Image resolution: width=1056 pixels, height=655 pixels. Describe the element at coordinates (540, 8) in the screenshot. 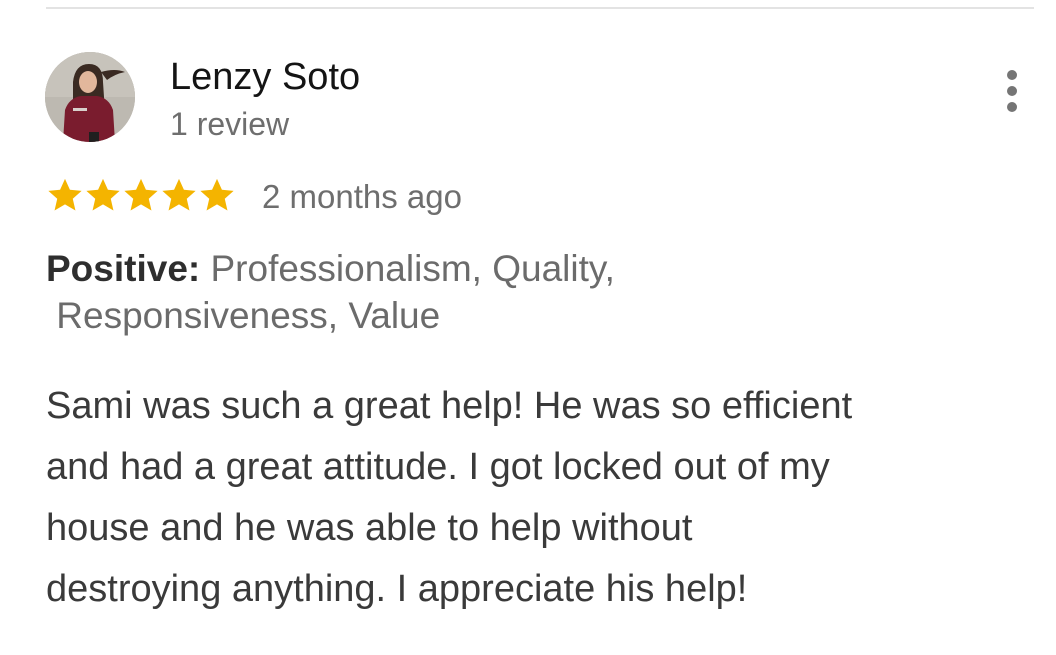

I see `top-divider` at that location.